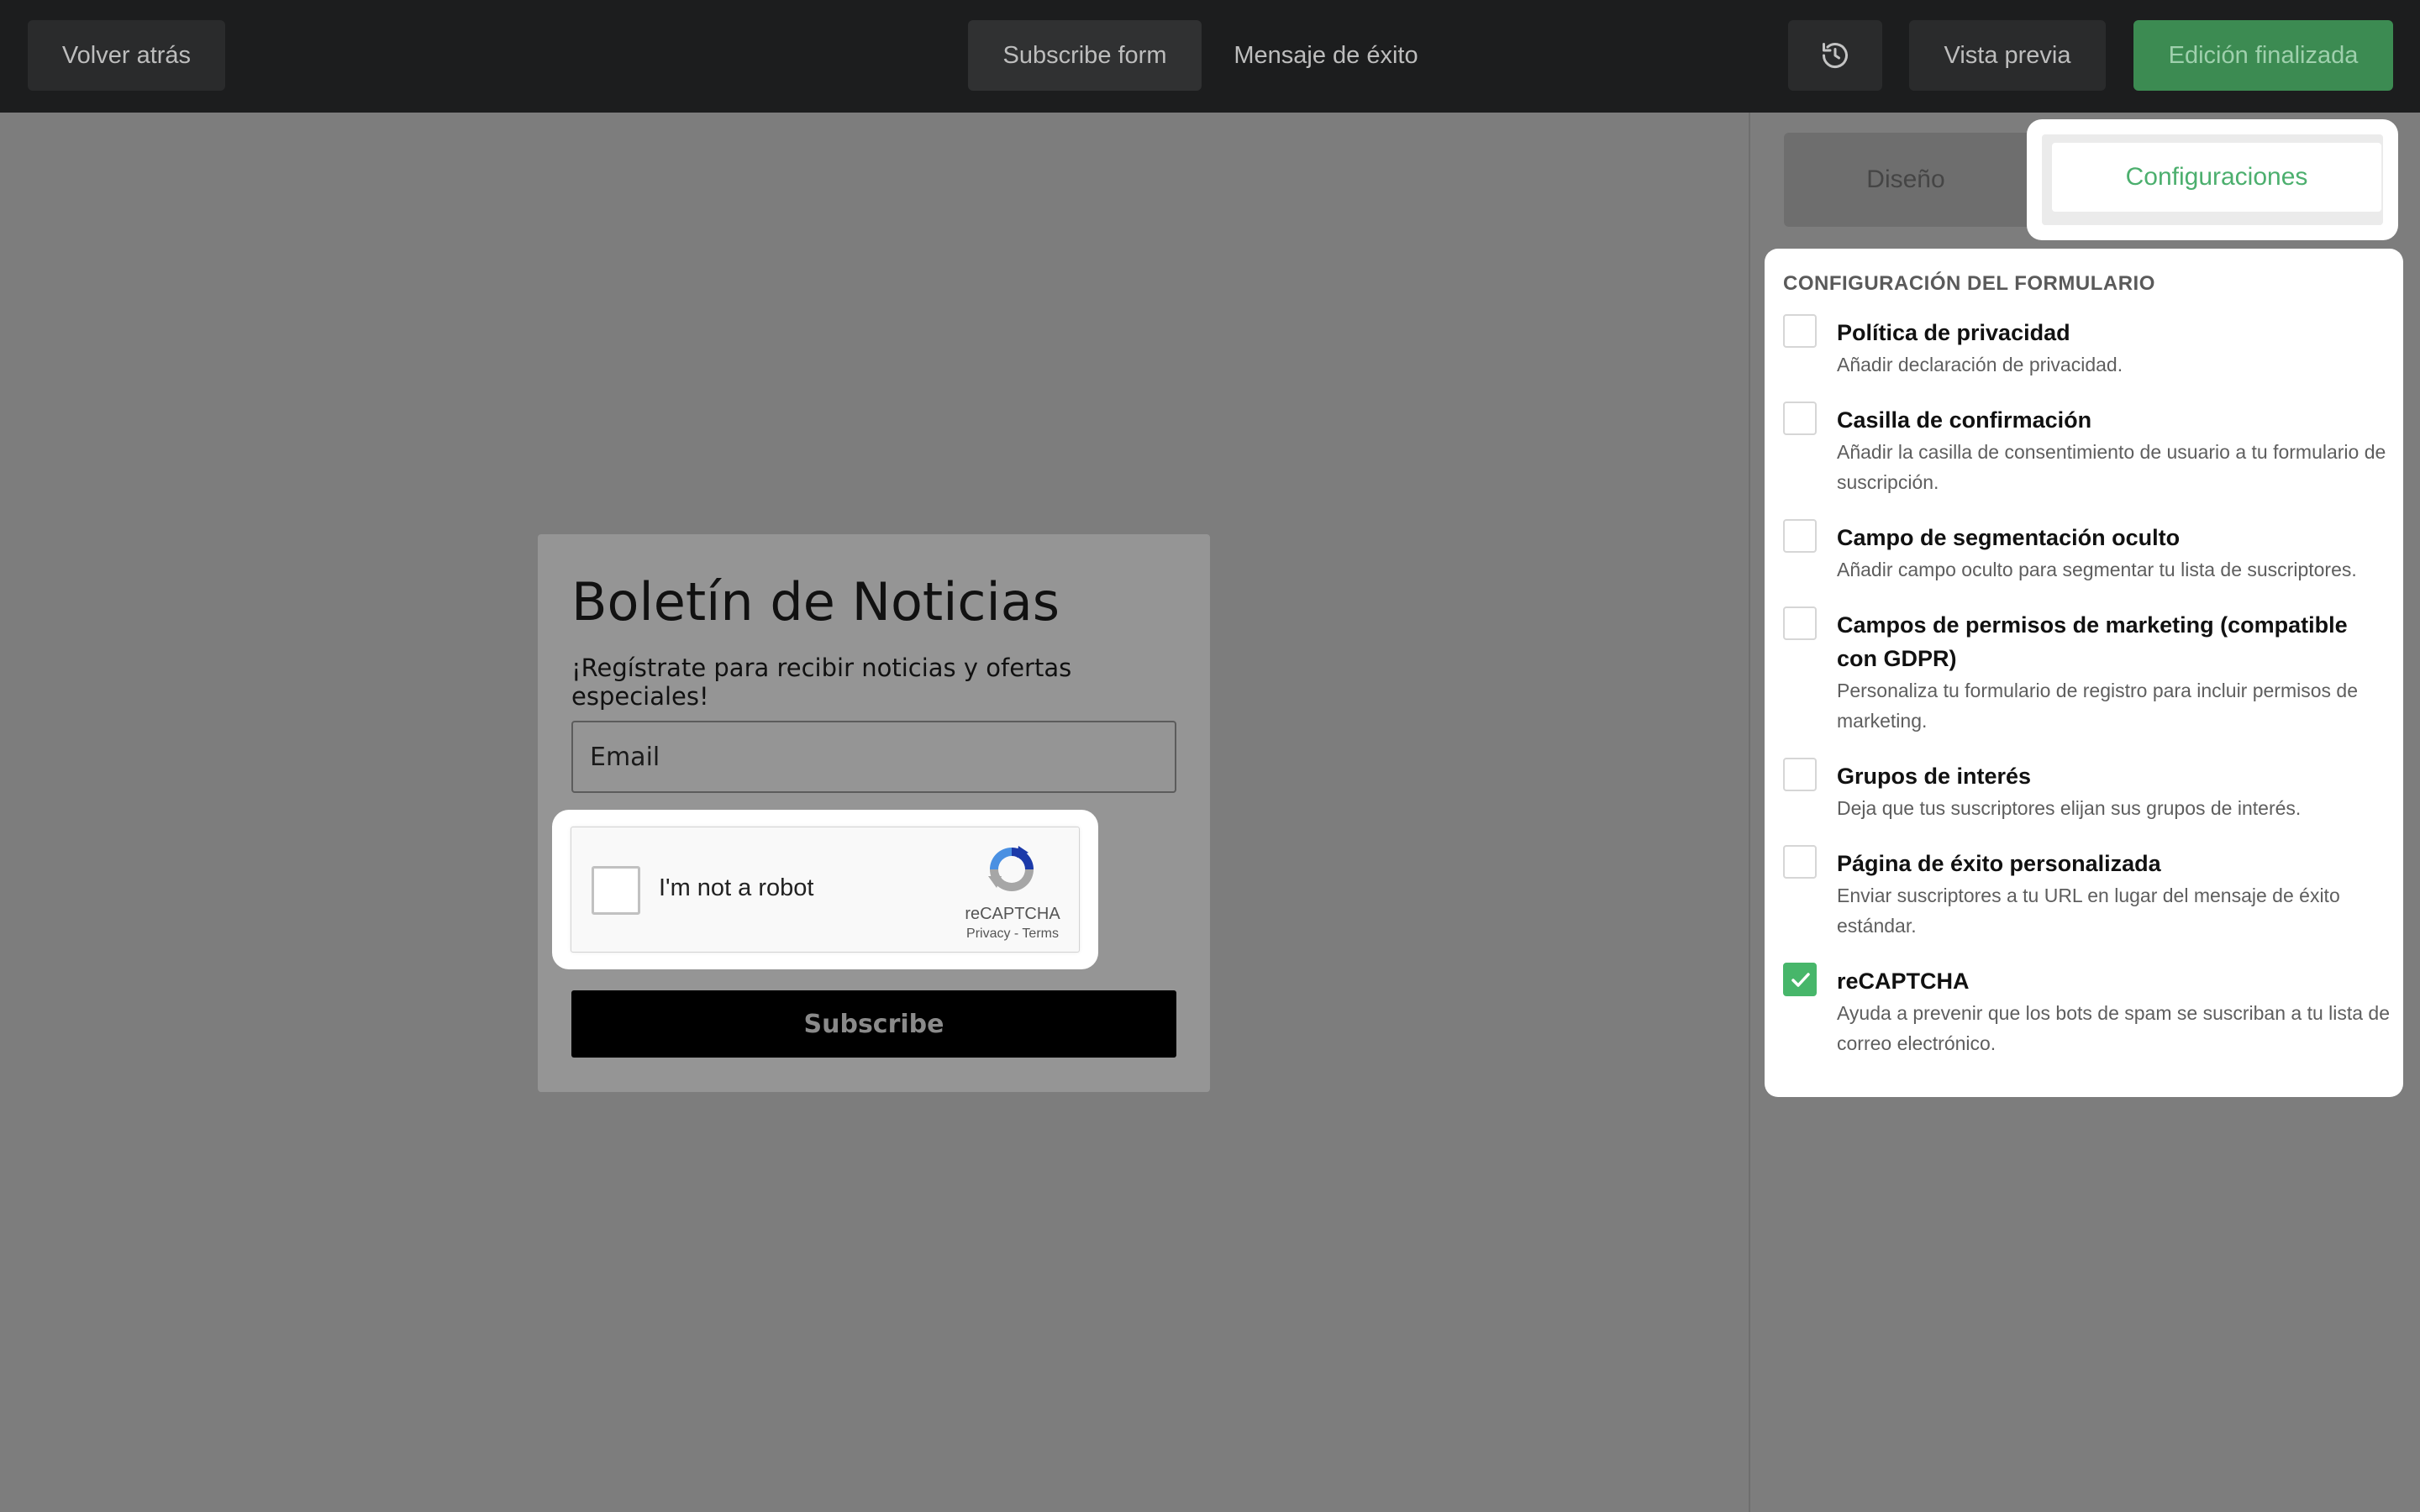 This screenshot has height=1512, width=2420. I want to click on tab-subscribe-form: Subscribe form, so click(1085, 55).